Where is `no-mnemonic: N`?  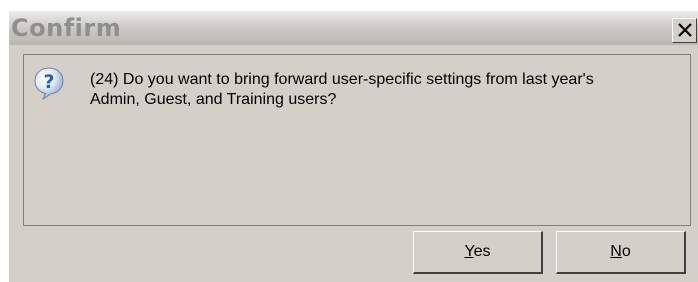
no-mnemonic: N is located at coordinates (616, 251).